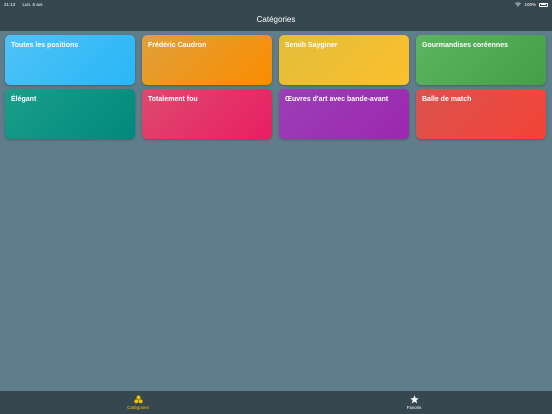 This screenshot has height=414, width=552. I want to click on tab-bar: Catégories Favoris, so click(276, 402).